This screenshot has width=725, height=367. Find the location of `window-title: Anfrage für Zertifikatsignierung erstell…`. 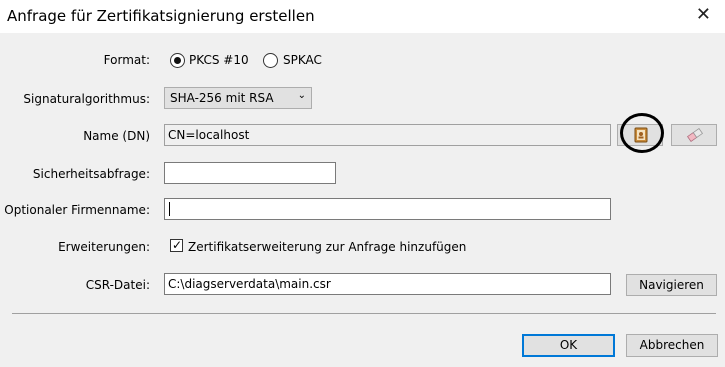

window-title: Anfrage für Zertifikatsignierung erstell… is located at coordinates (161, 16).